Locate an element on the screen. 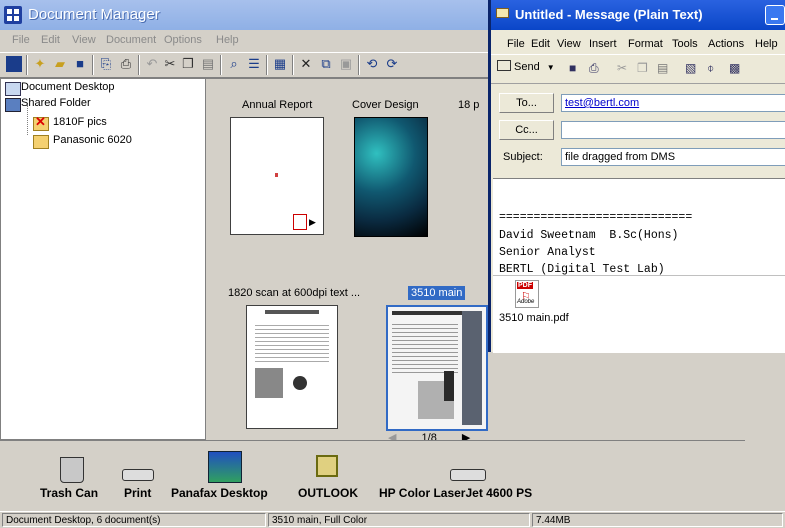 The width and height of the screenshot is (785, 528). shared-folder-icon is located at coordinates (13, 105).